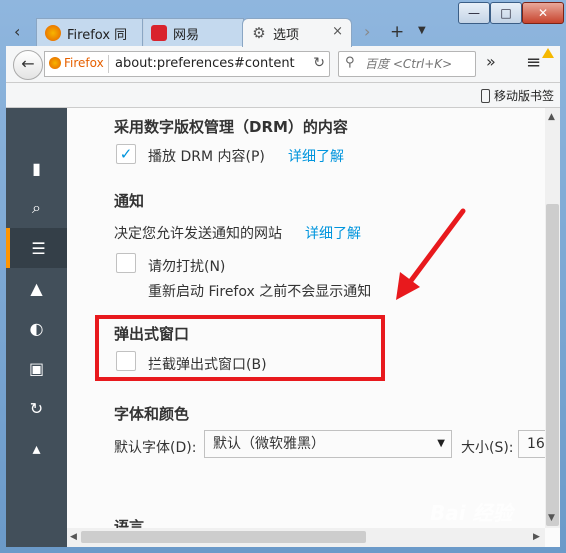  Describe the element at coordinates (431, 254) in the screenshot. I see `annotation-arrow` at that location.